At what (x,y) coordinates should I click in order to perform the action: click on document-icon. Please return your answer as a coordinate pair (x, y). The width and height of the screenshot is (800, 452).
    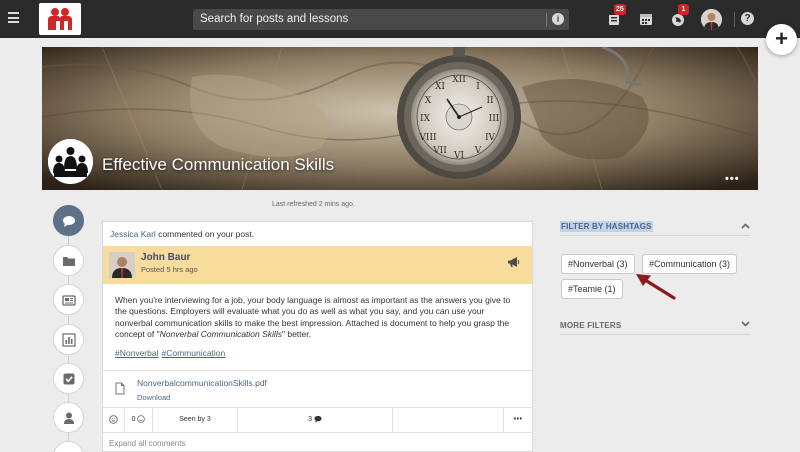
    Looking at the image, I should click on (120, 388).